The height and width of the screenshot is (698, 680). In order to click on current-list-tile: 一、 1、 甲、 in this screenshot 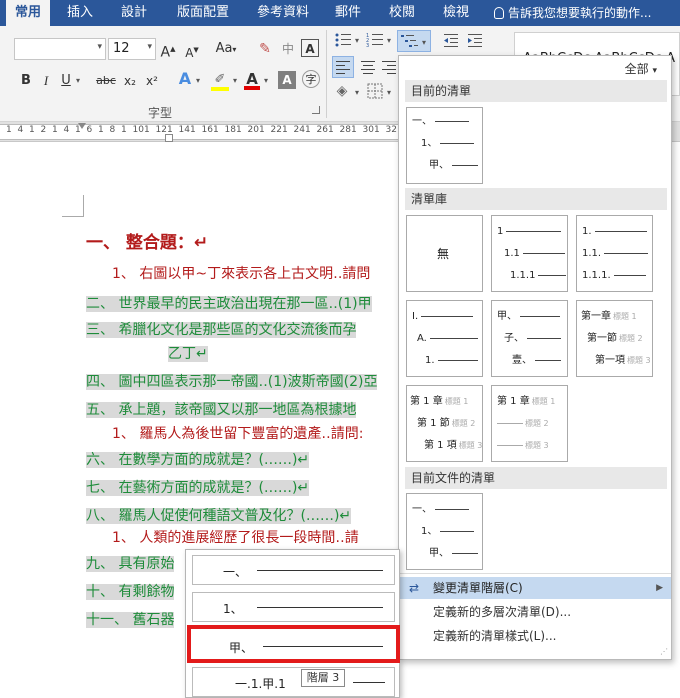, I will do `click(444, 145)`.